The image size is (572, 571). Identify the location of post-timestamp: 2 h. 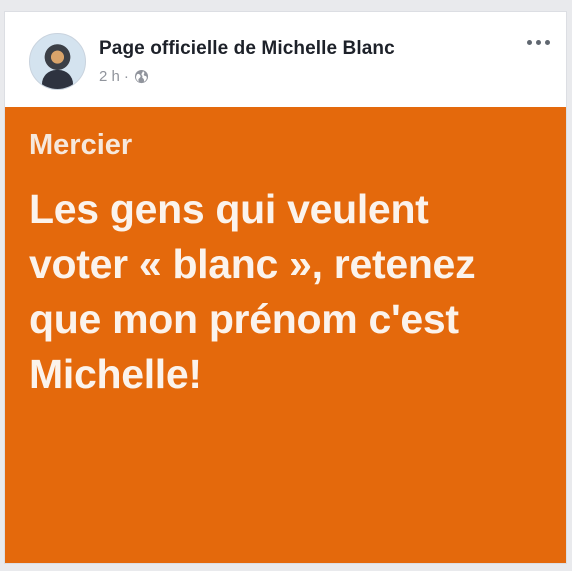
(109, 76).